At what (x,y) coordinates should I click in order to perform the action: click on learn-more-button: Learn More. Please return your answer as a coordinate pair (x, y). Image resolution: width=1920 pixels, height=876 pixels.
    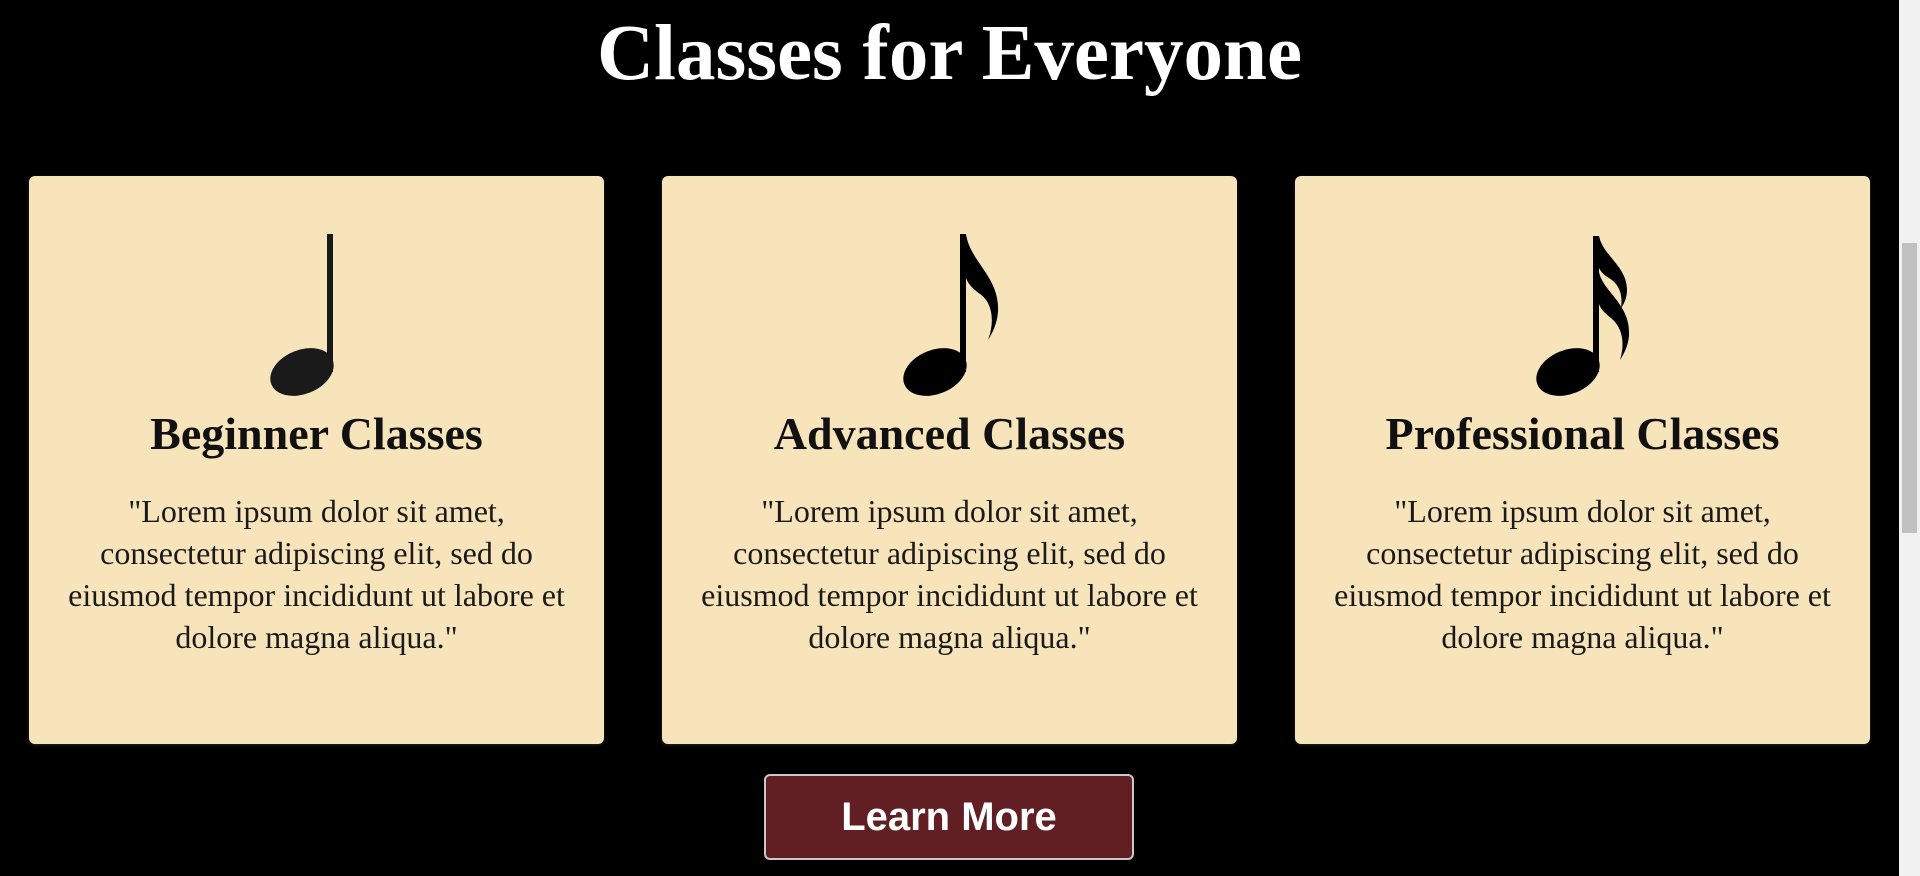
    Looking at the image, I should click on (949, 817).